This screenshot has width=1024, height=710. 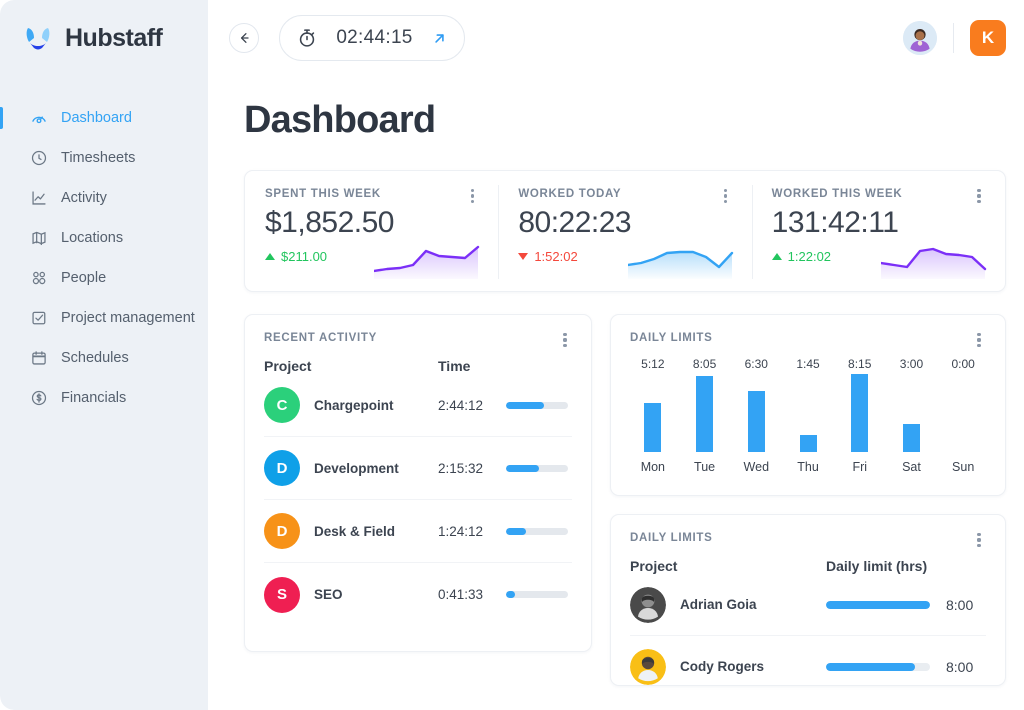 I want to click on person-name: Adrian Goia, so click(x=718, y=604).